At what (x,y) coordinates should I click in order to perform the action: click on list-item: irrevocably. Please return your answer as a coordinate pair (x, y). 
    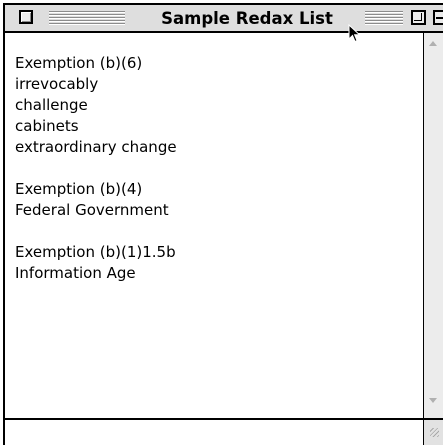
    Looking at the image, I should click on (96, 84).